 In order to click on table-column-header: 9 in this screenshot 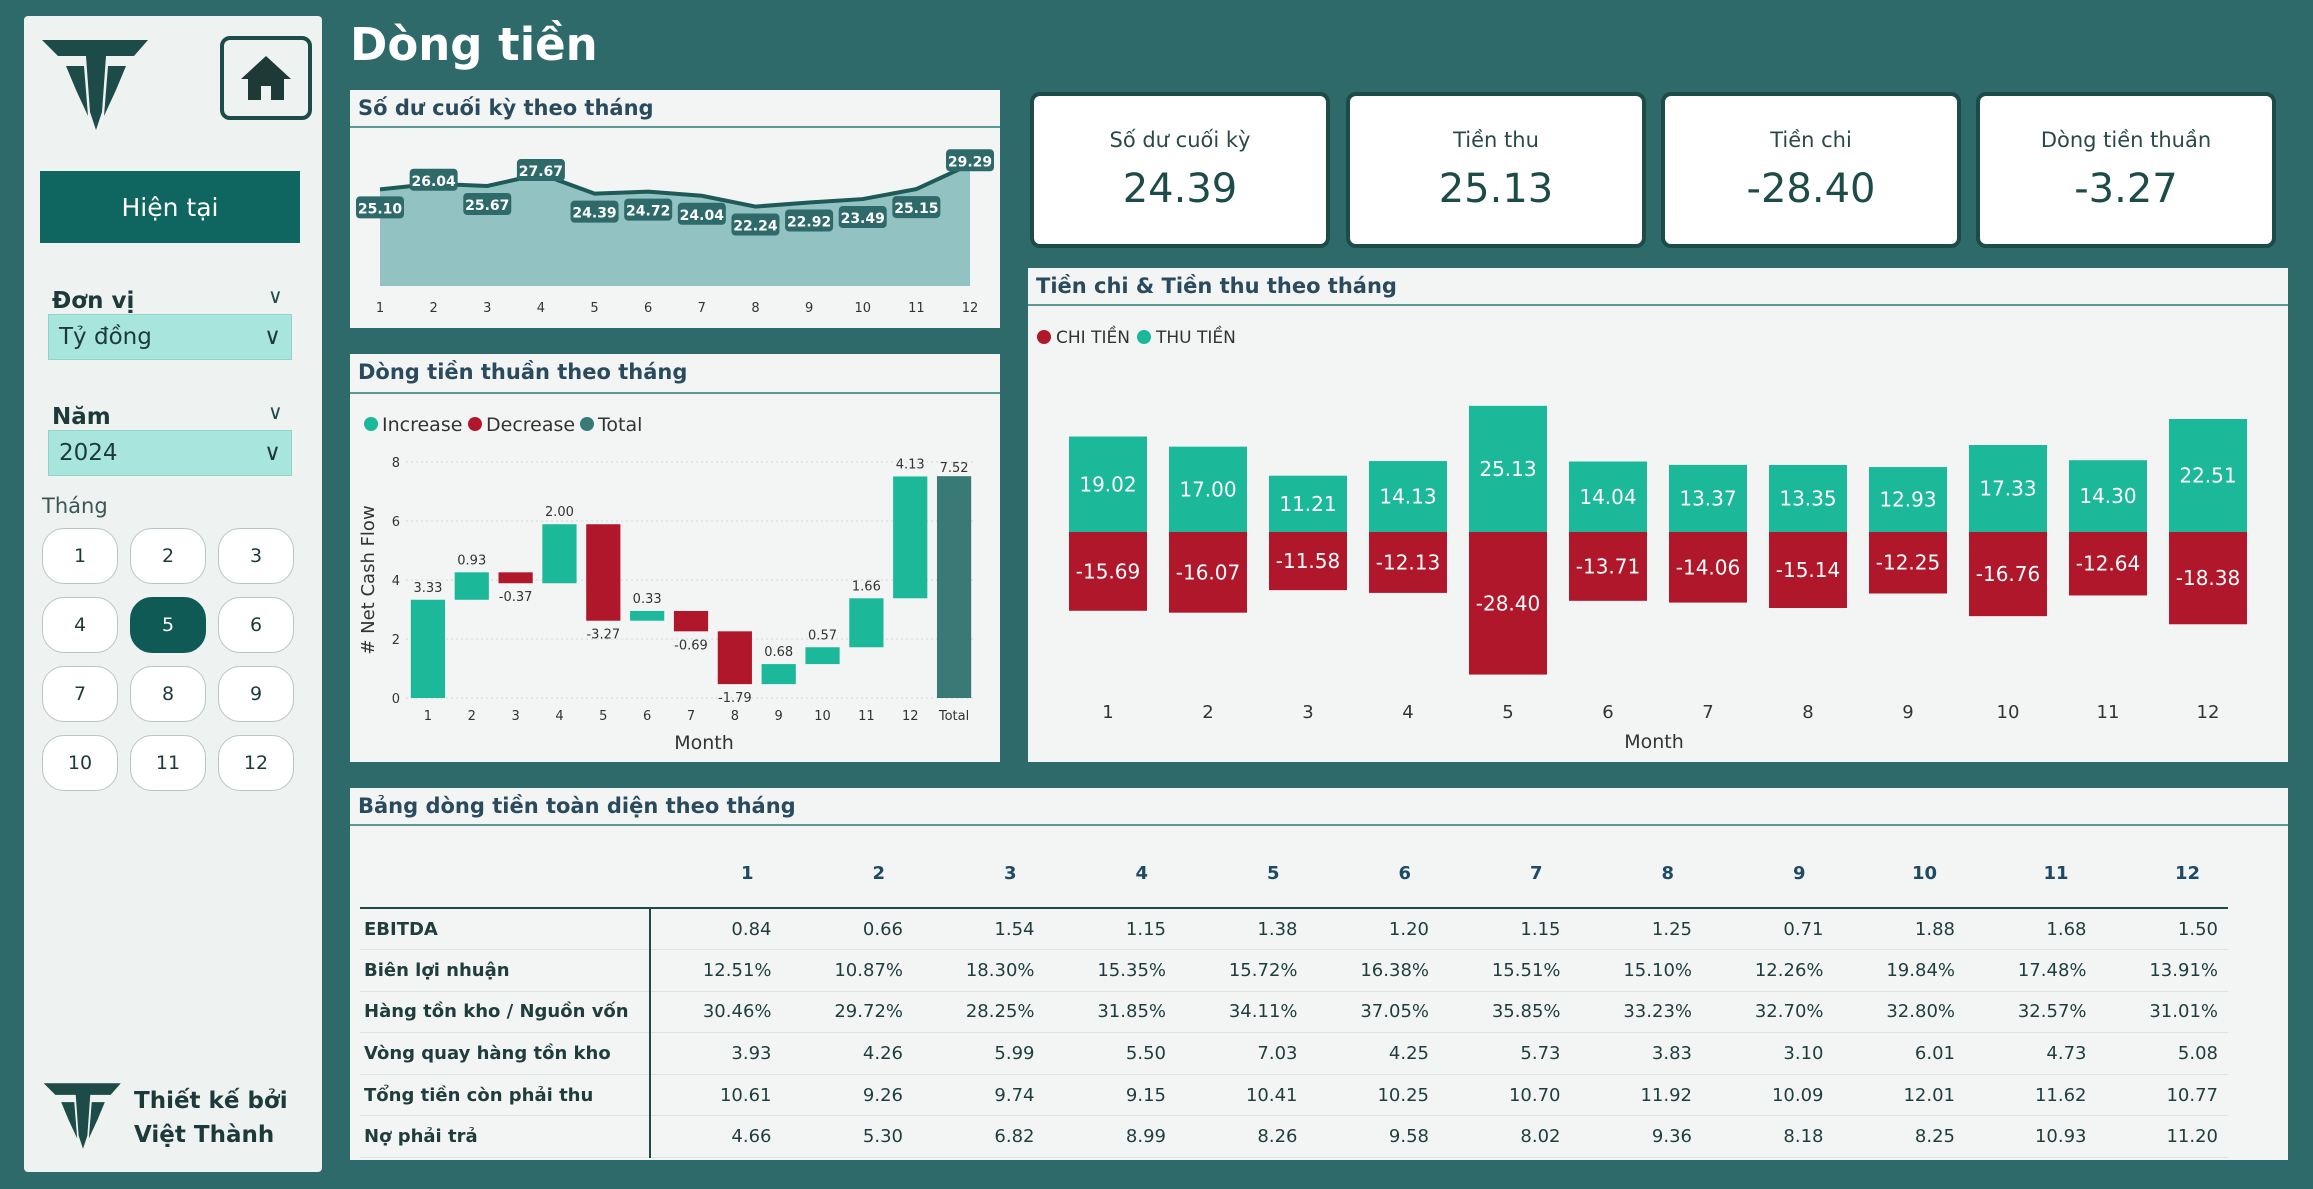, I will do `click(1799, 873)`.